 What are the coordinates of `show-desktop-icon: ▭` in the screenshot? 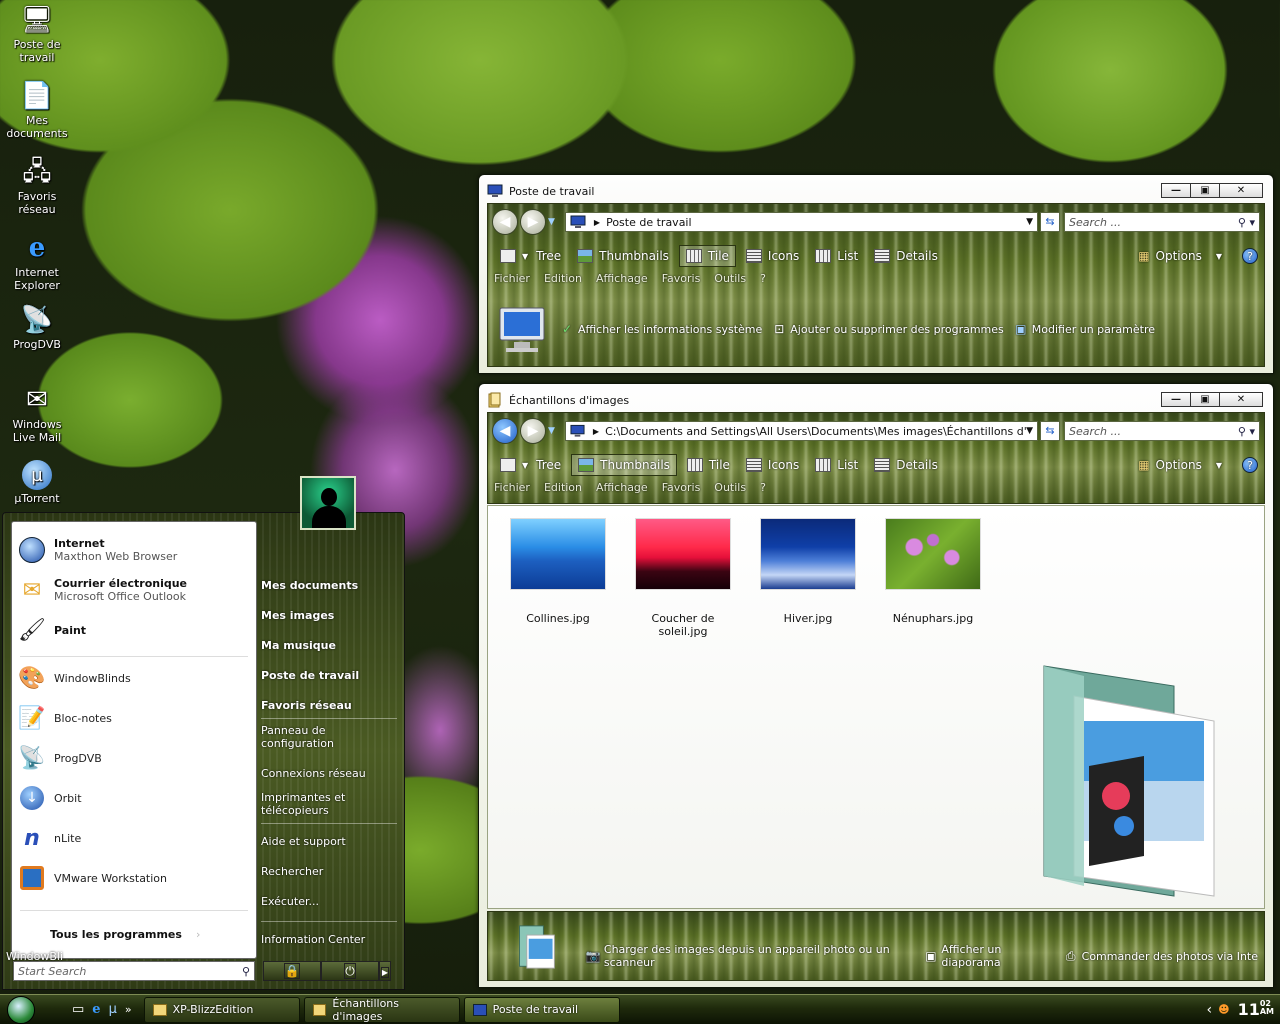 It's located at (78, 1009).